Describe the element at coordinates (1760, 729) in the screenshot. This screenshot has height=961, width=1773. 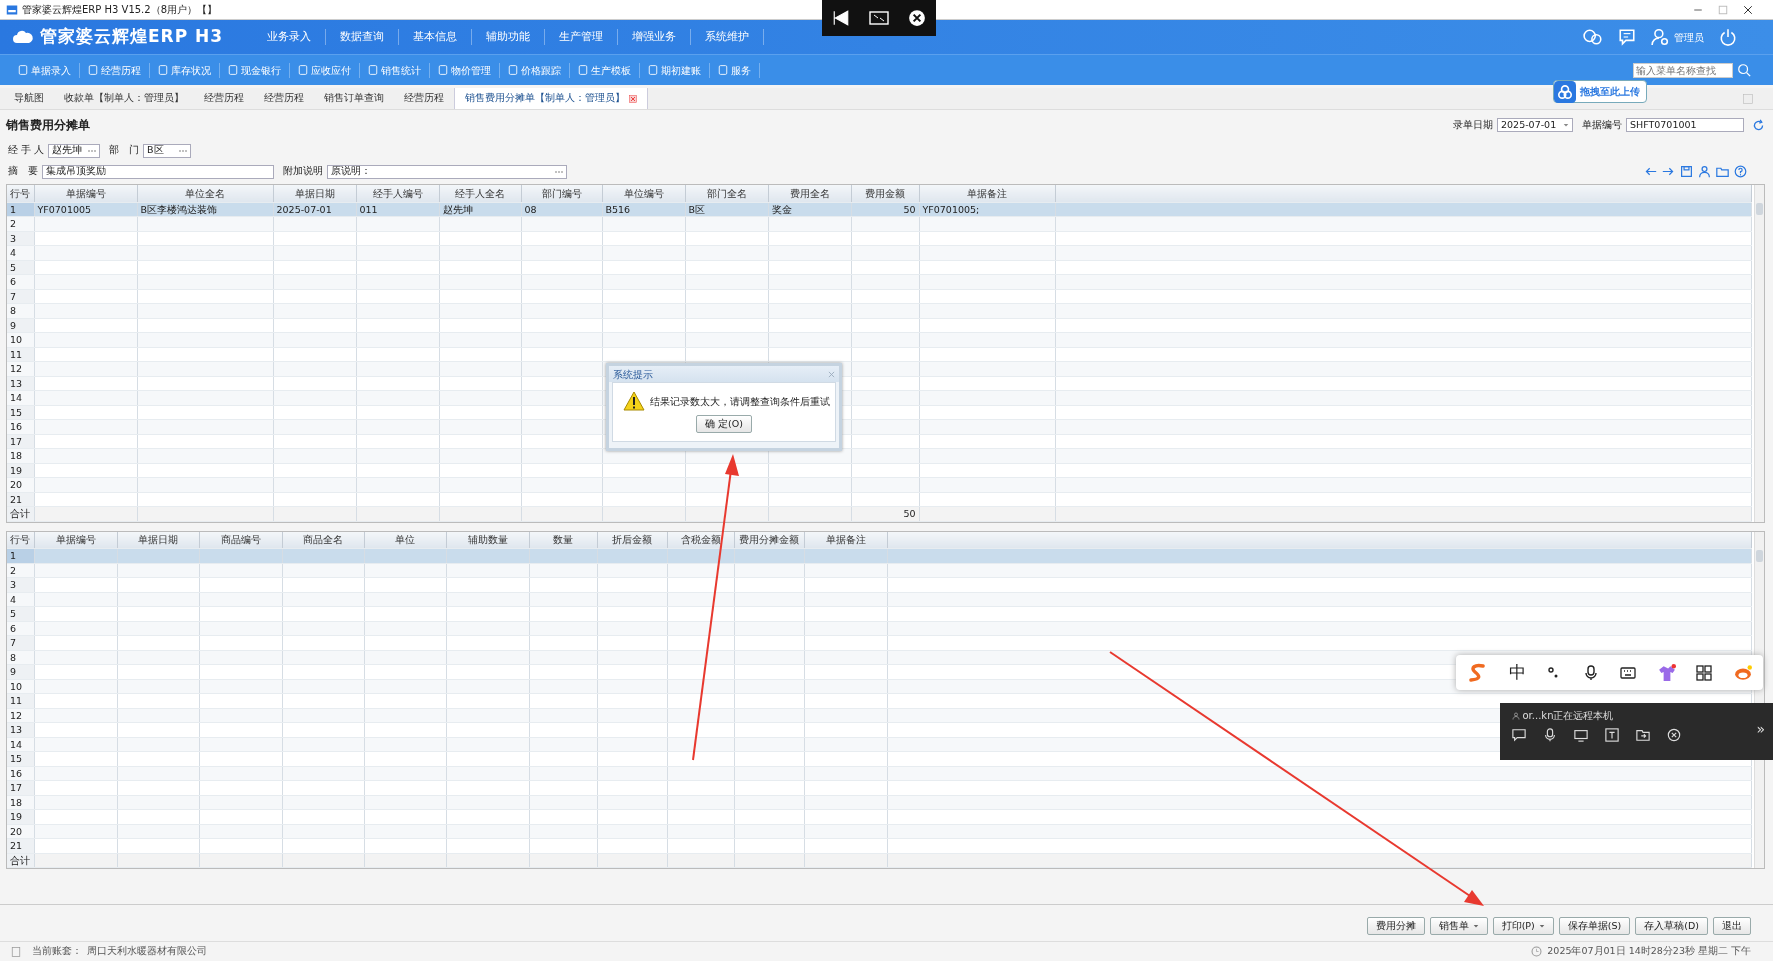
I see `expand-button: »` at that location.